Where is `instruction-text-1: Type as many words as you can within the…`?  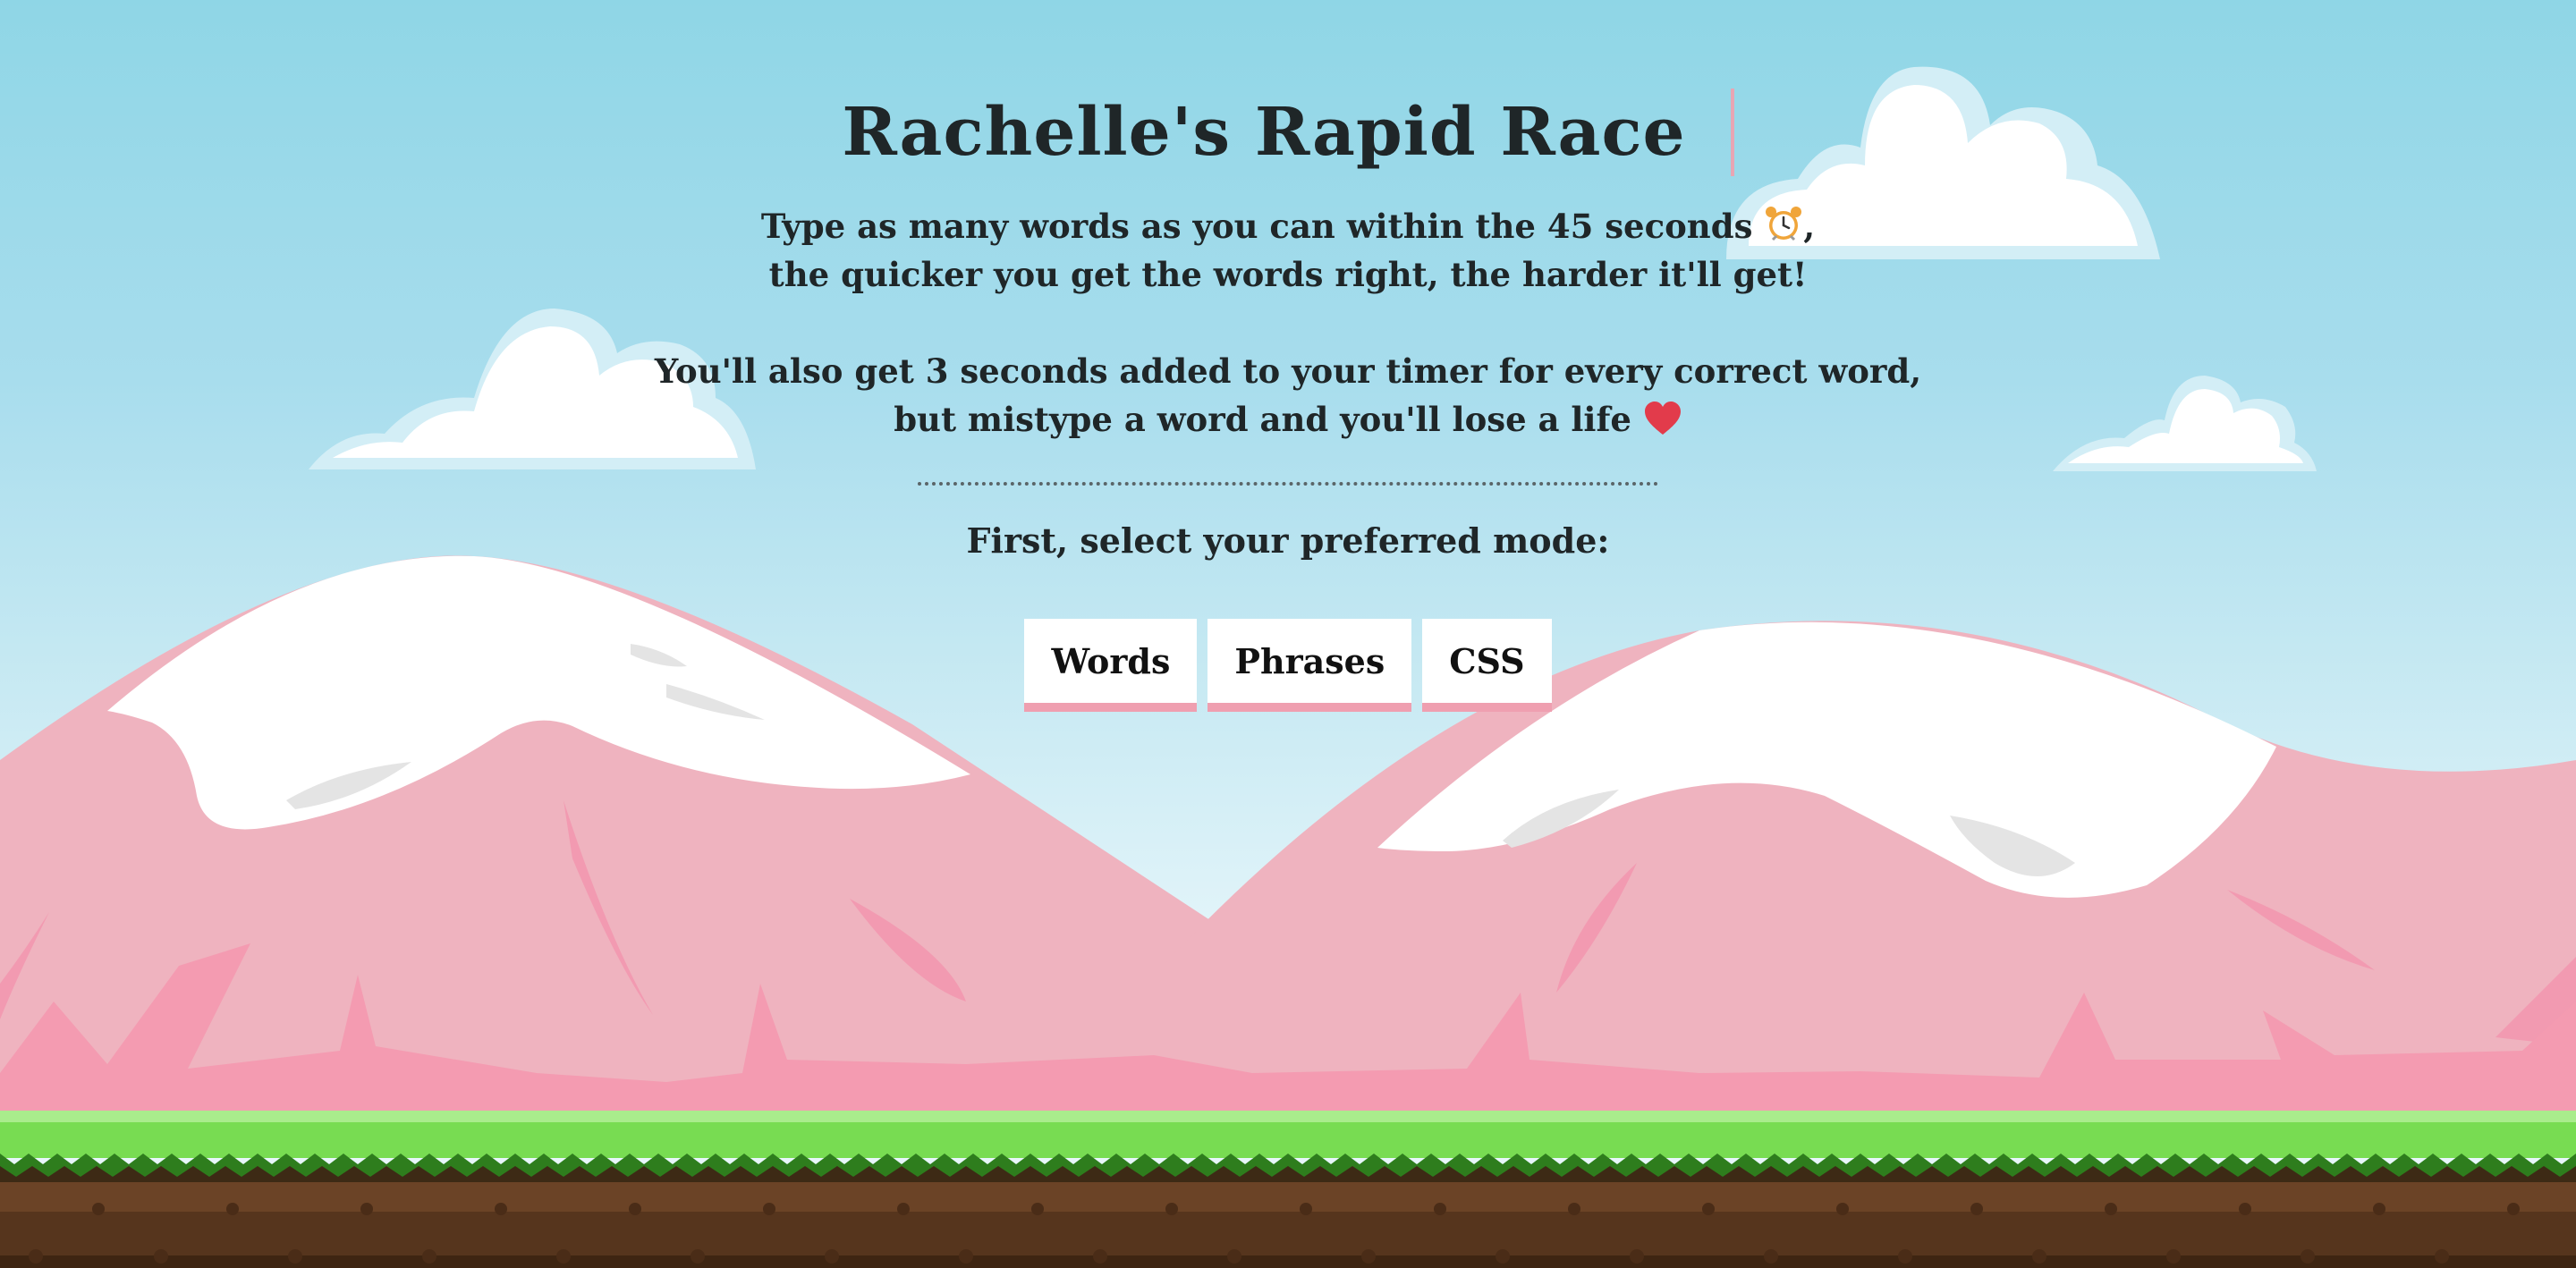
instruction-text-1: Type as many words as you can within the… is located at coordinates (1256, 226).